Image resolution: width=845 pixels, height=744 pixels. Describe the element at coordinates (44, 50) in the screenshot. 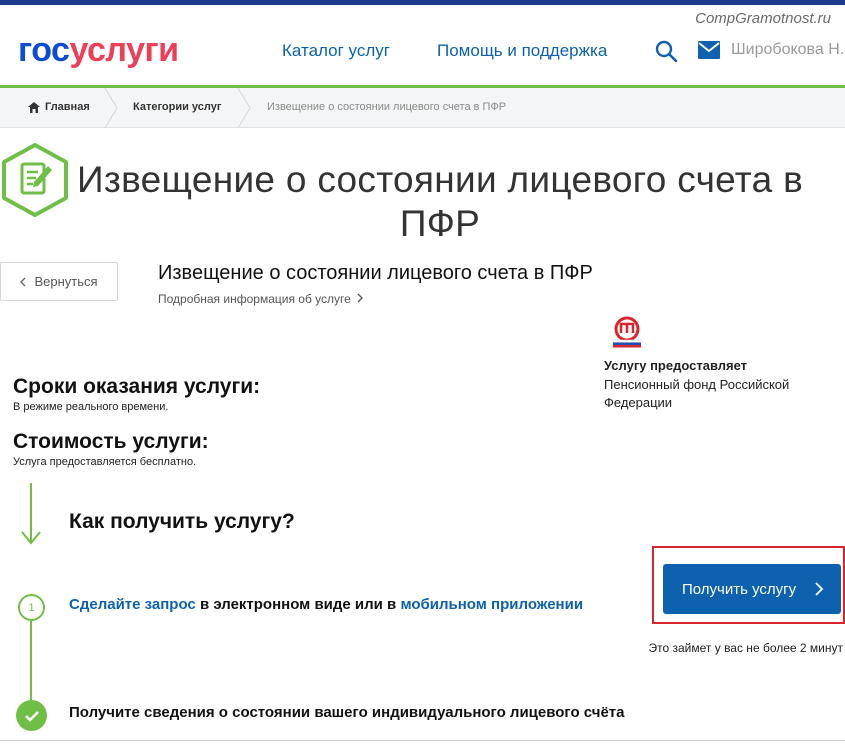

I see `logo-part-gos: гос` at that location.